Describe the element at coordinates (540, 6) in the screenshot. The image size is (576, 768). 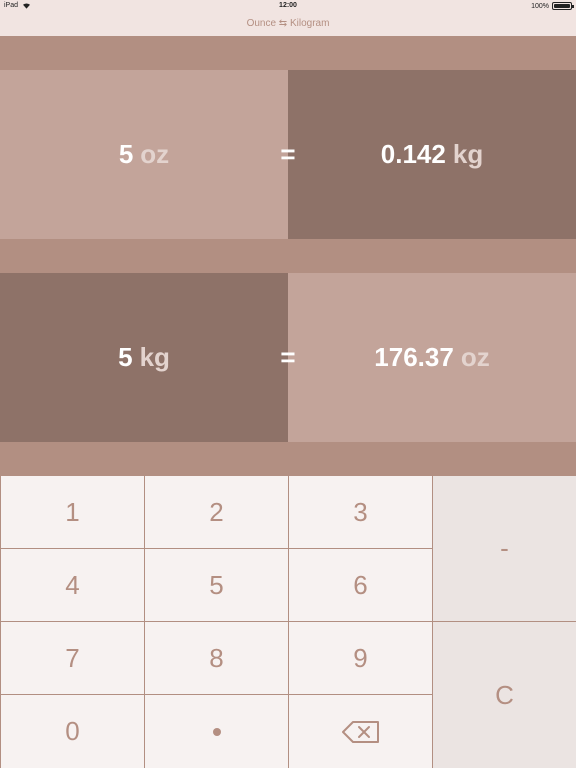
I see `battery-percent: 100%` at that location.